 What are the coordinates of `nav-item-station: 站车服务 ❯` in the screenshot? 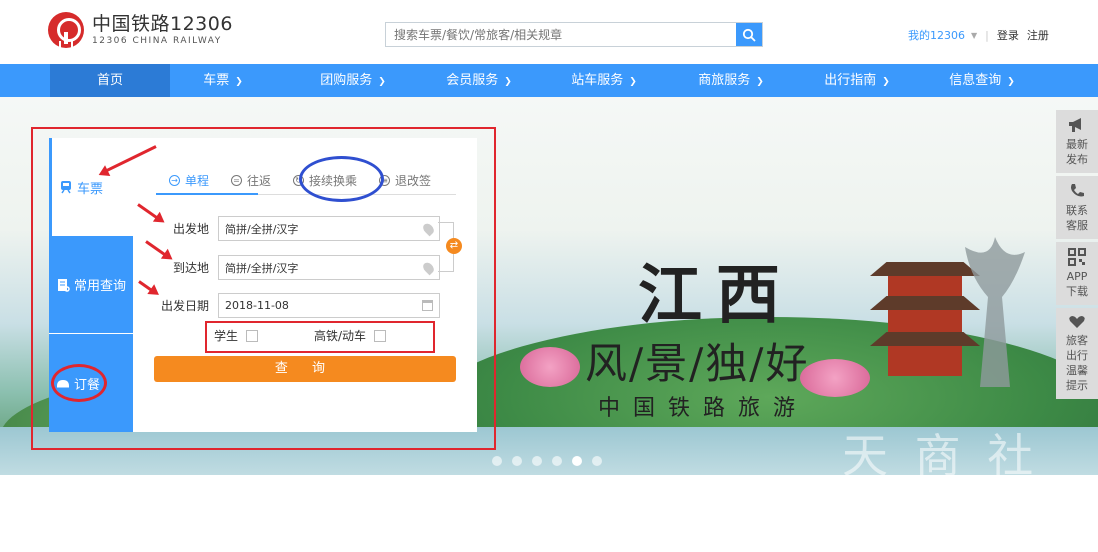 It's located at (604, 80).